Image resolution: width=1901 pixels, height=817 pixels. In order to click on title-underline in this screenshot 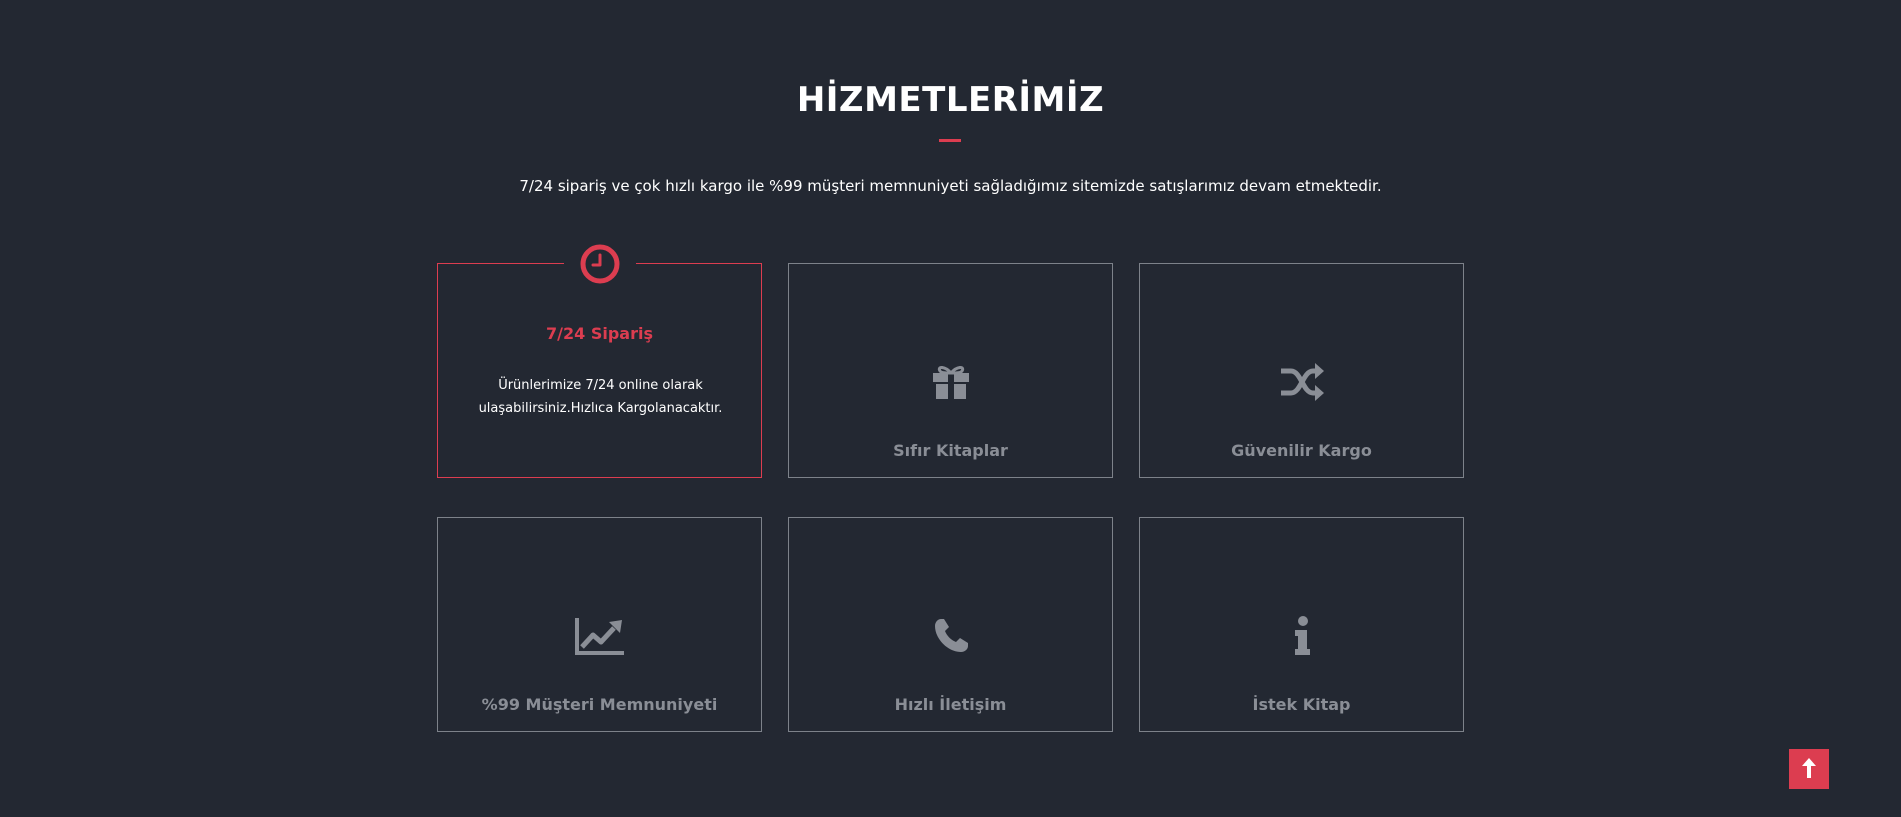, I will do `click(950, 140)`.